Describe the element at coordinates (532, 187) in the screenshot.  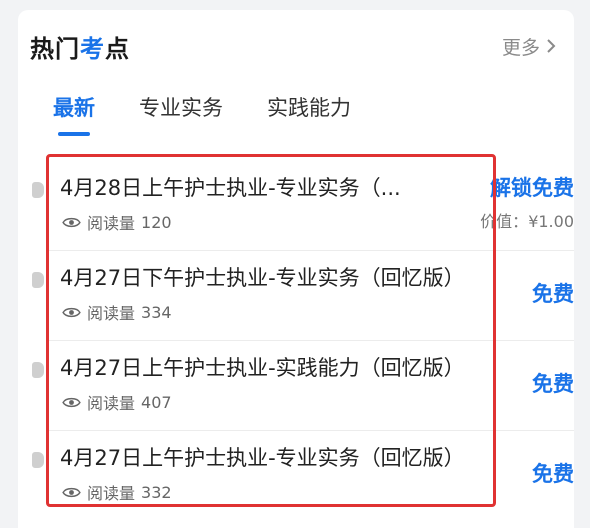
I see `unlock-free-button: 解锁免费` at that location.